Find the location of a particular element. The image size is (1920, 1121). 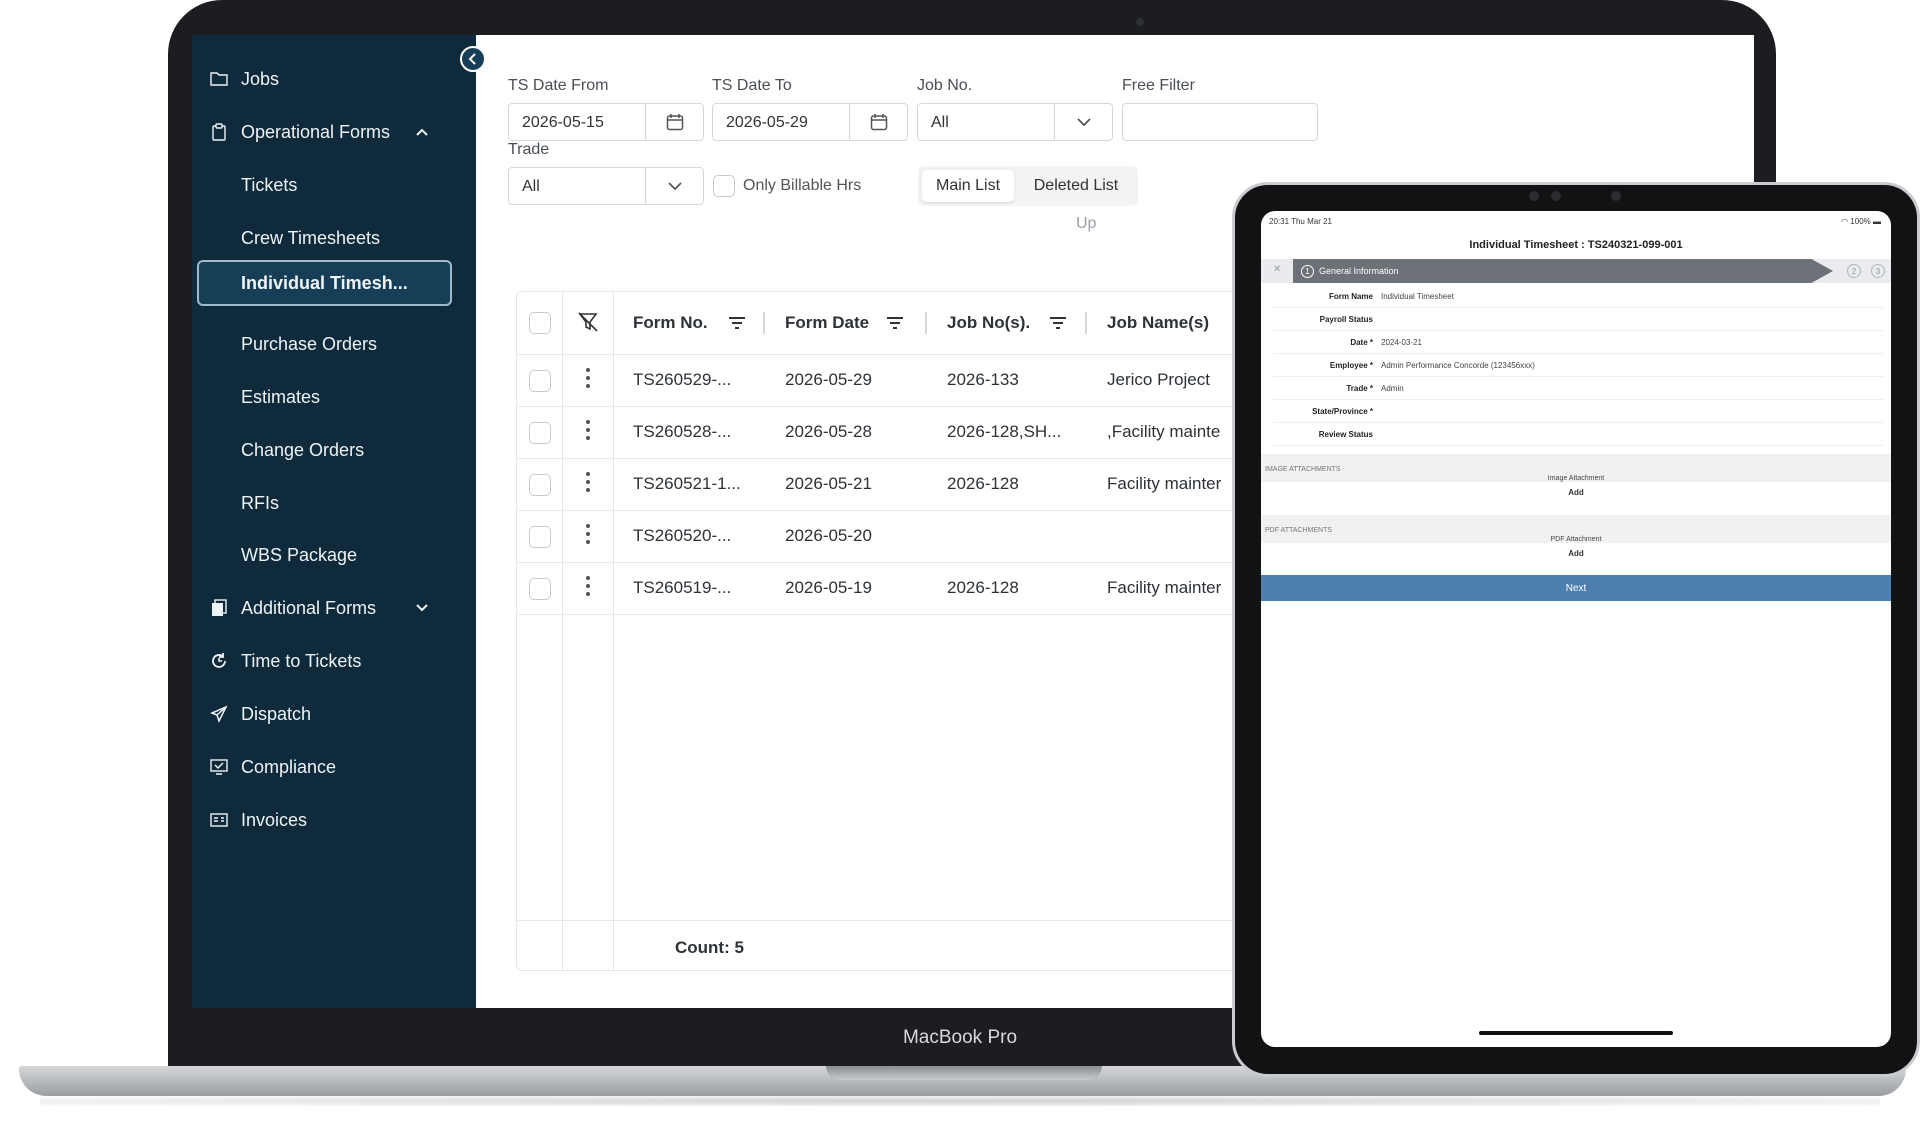

step-3: 3 is located at coordinates (1878, 271).